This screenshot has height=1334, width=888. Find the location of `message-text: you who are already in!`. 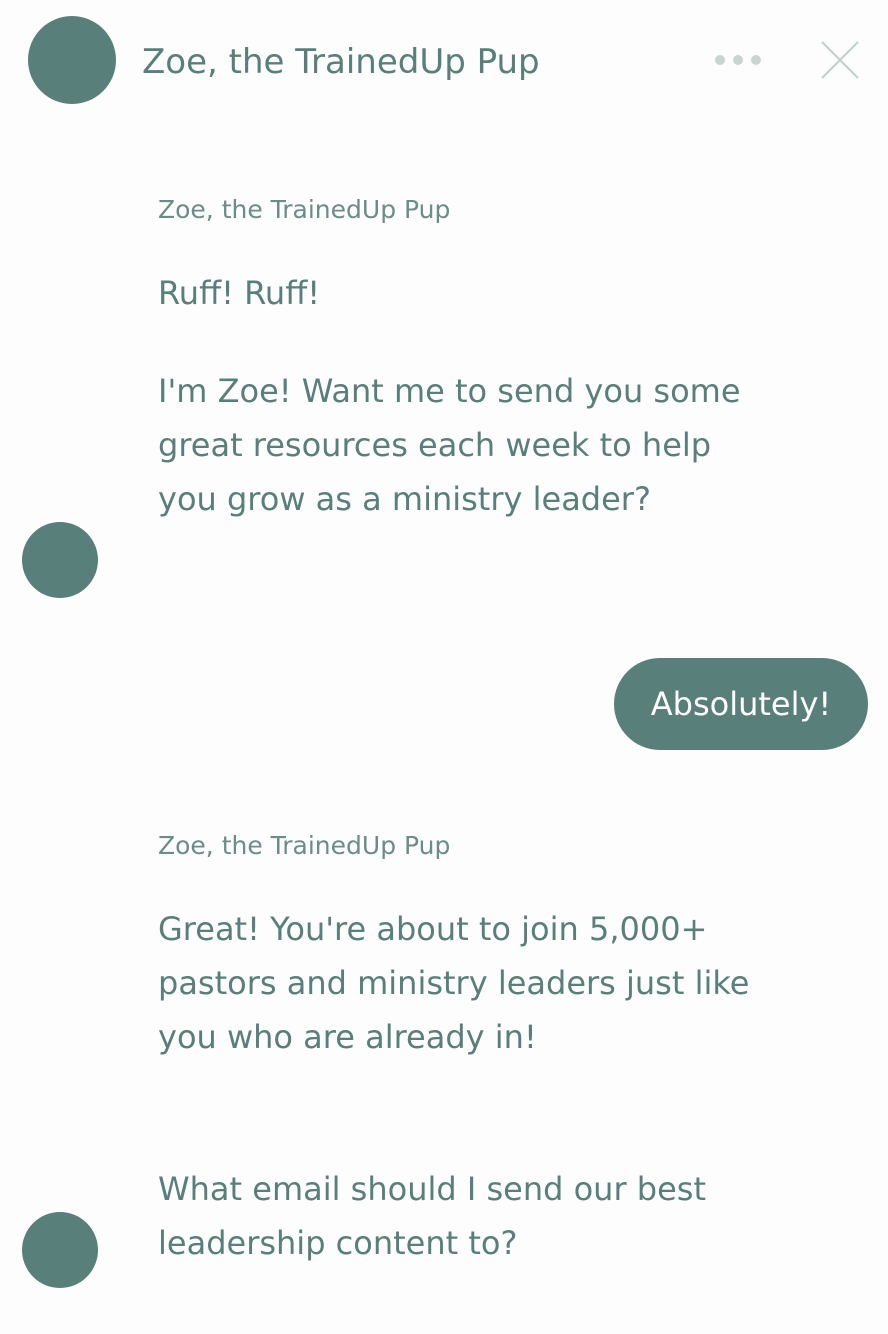

message-text: you who are already in! is located at coordinates (347, 1037).